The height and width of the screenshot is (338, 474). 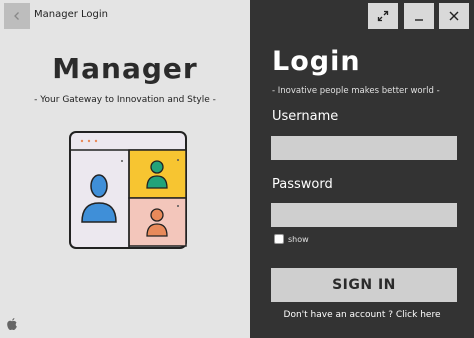 I want to click on username-field, so click(x=364, y=148).